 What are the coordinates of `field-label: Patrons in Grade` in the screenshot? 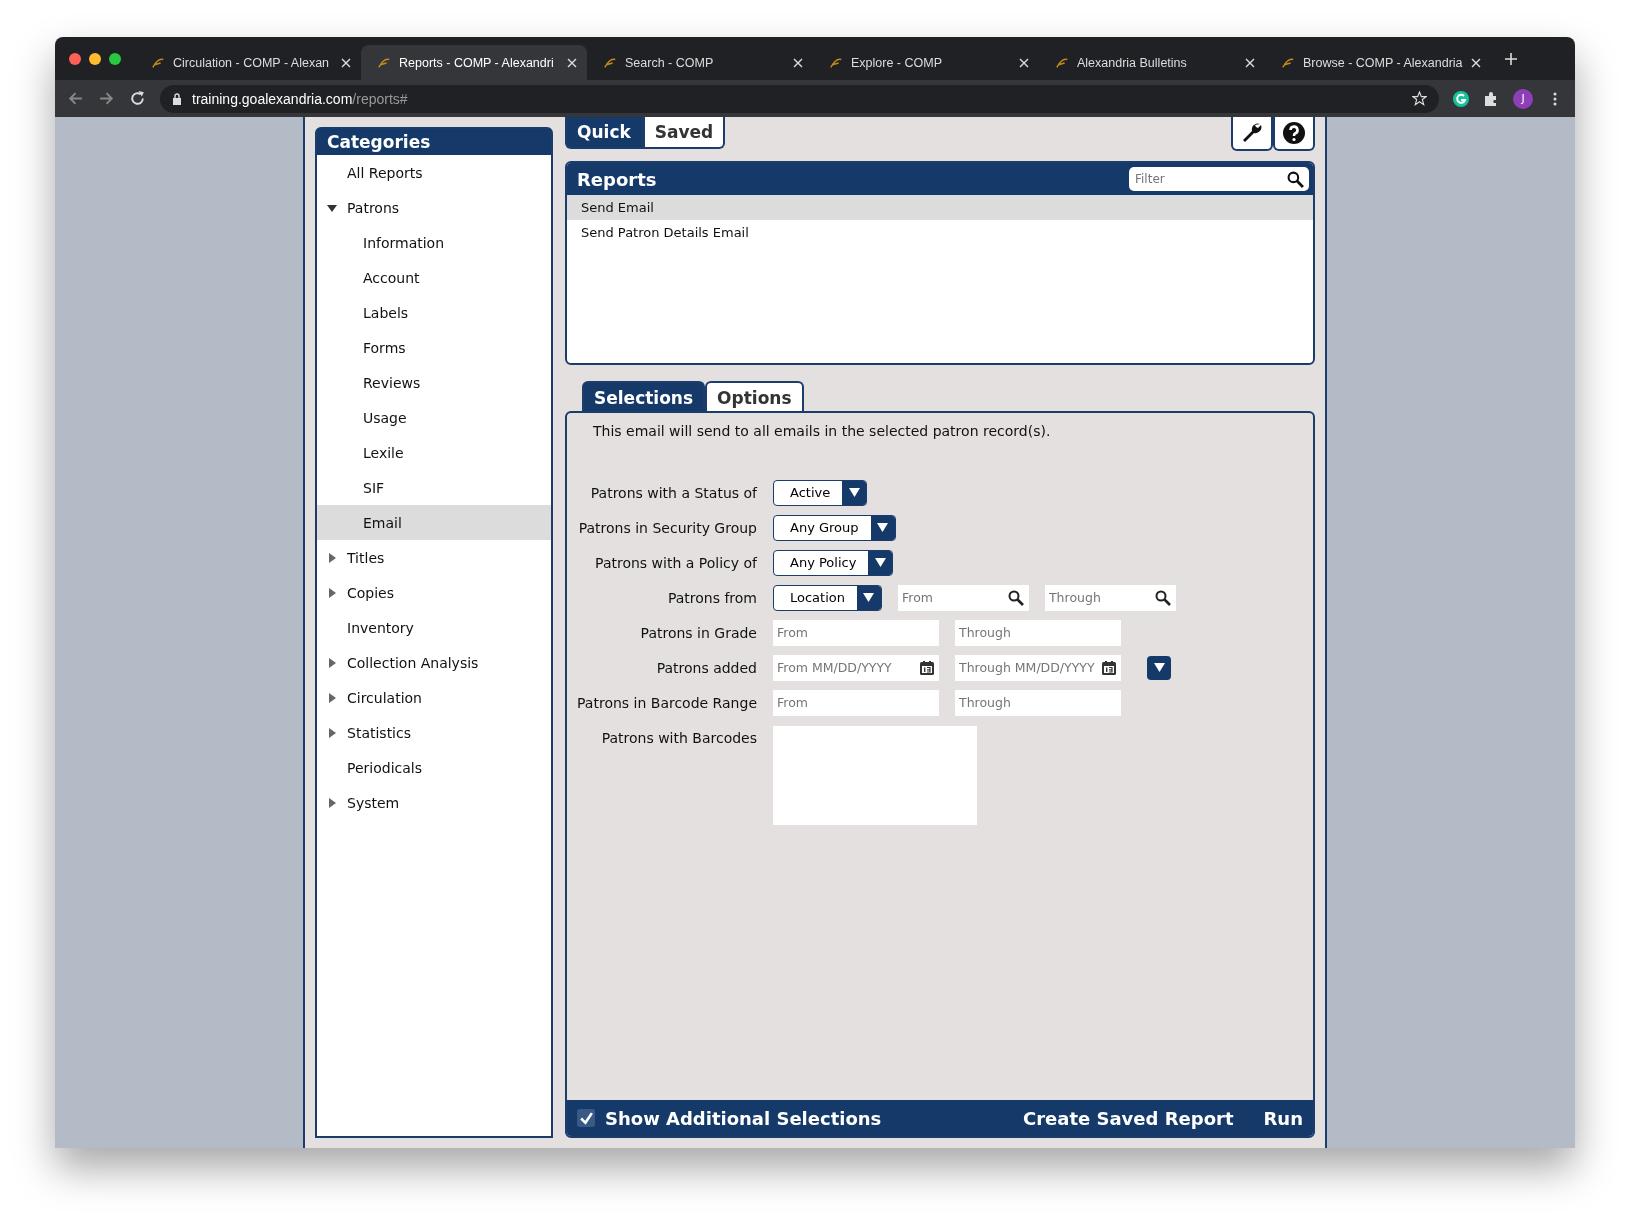 It's located at (698, 632).